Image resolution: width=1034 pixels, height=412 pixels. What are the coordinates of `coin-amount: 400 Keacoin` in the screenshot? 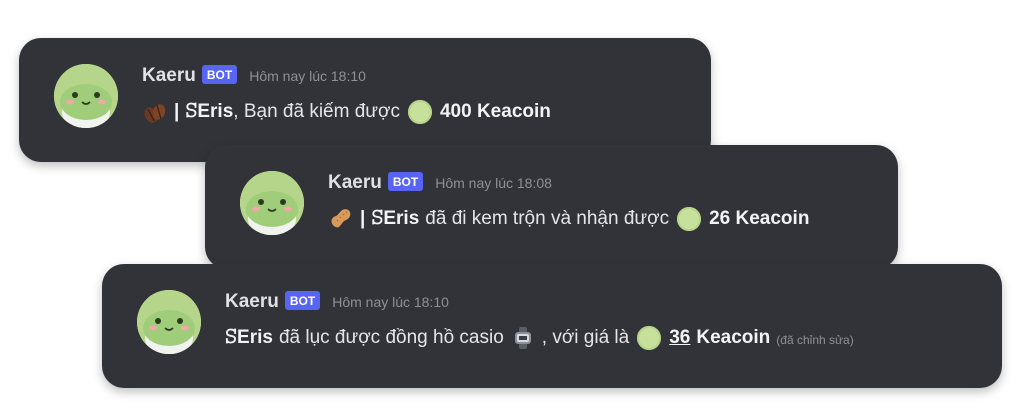 It's located at (495, 111).